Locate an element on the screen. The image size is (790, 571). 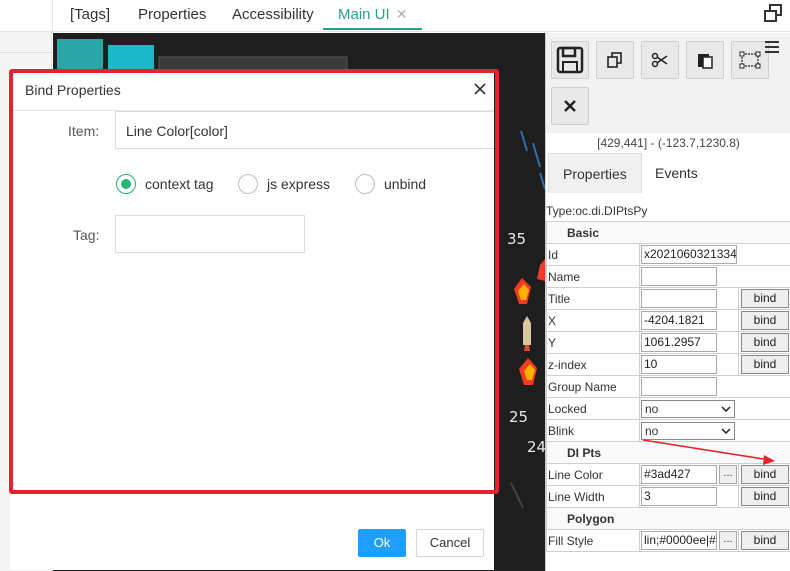
prop-row-group-name: Group Name is located at coordinates (668, 386).